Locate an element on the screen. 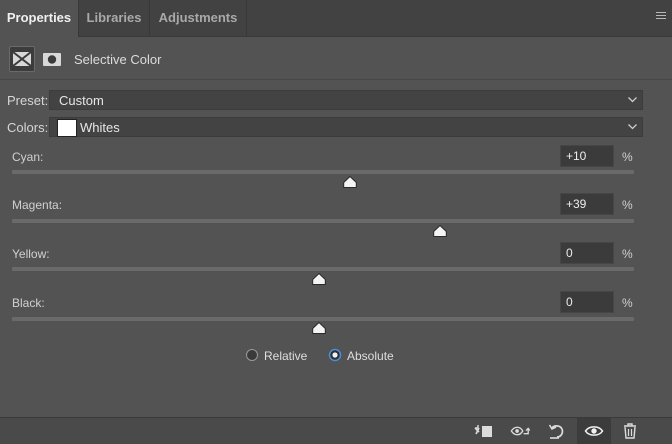 The image size is (672, 444). absolute-radio is located at coordinates (335, 355).